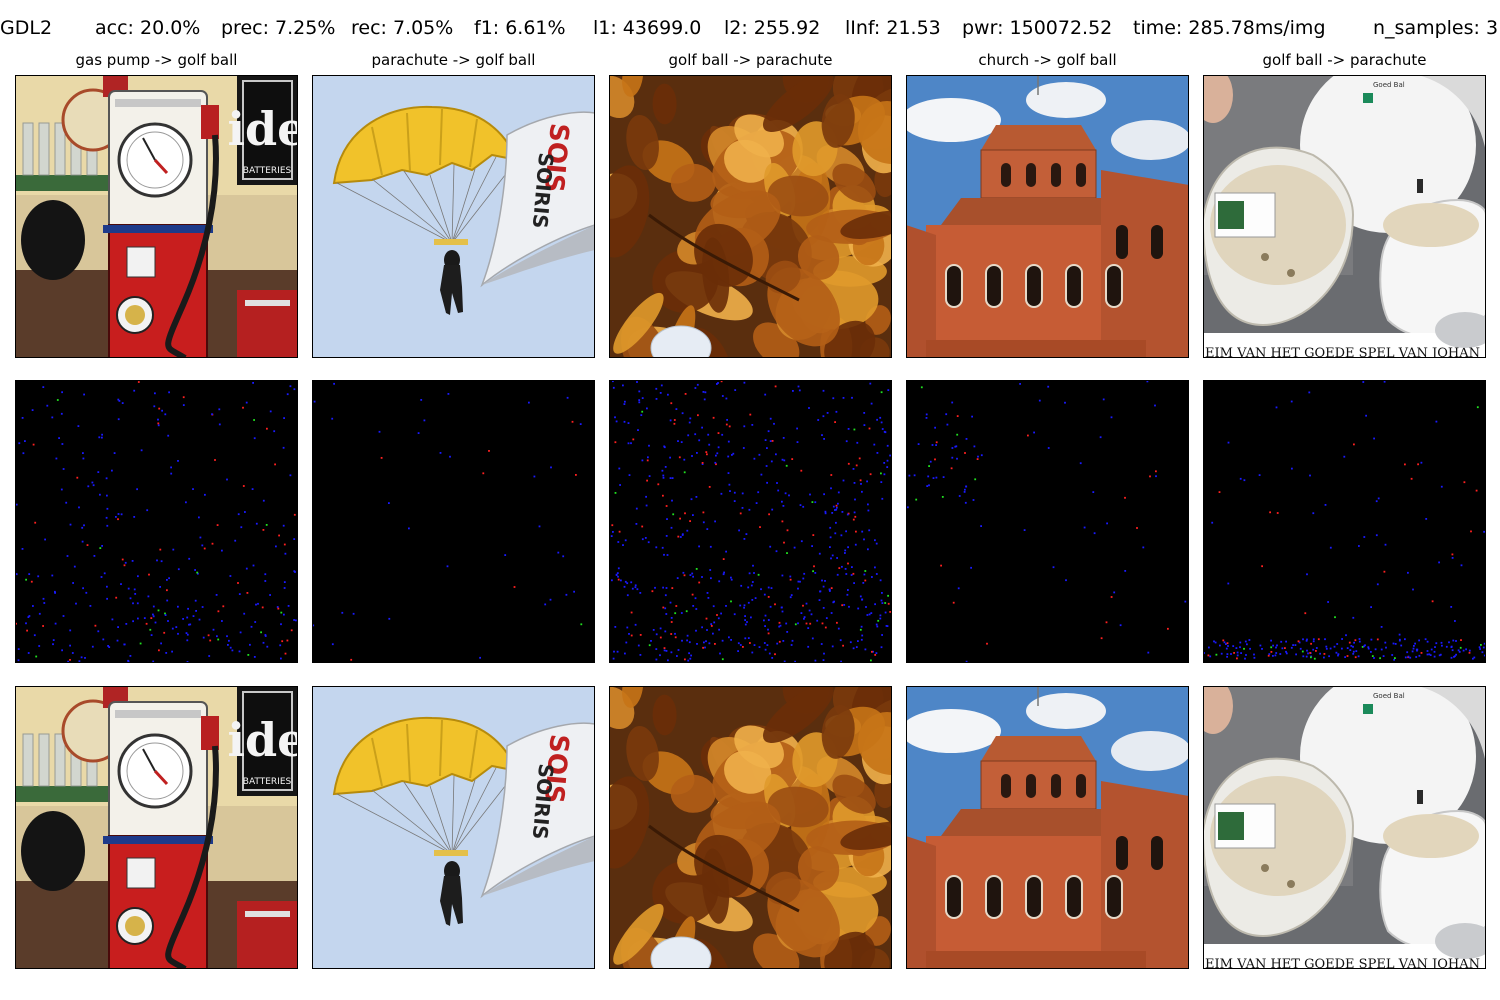 This screenshot has height=1000, width=1500. Describe the element at coordinates (453, 216) in the screenshot. I see `original-image-2: SOISSOIRIS` at that location.